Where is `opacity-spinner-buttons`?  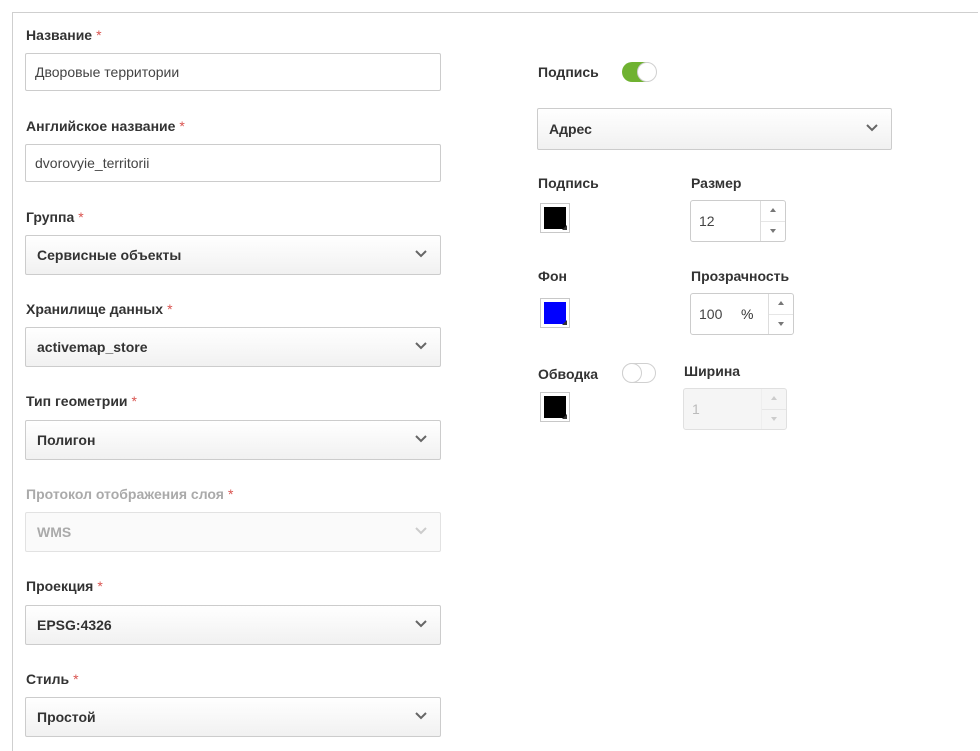 opacity-spinner-buttons is located at coordinates (780, 314).